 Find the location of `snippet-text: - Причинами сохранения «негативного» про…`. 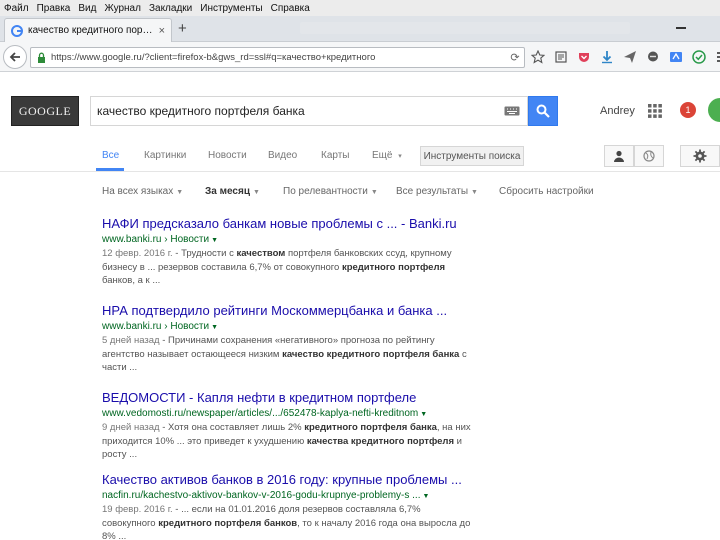

snippet-text: - Причинами сохранения «негативного» про… is located at coordinates (297, 340).